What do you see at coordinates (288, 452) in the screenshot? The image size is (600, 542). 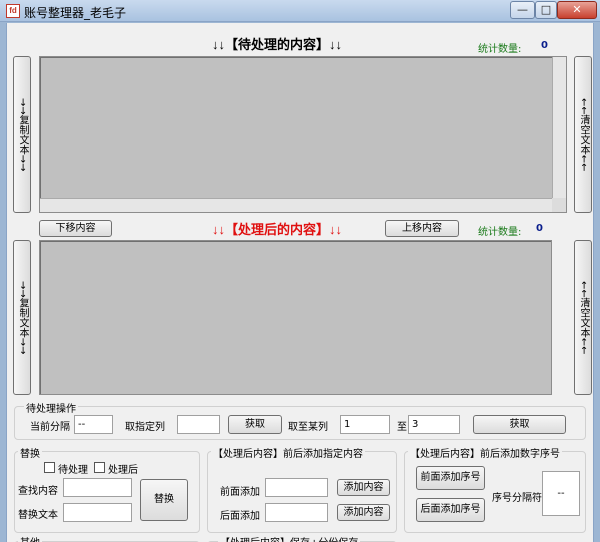 I see `add-content-title: 【处理后内容】前后添加指定内容` at bounding box center [288, 452].